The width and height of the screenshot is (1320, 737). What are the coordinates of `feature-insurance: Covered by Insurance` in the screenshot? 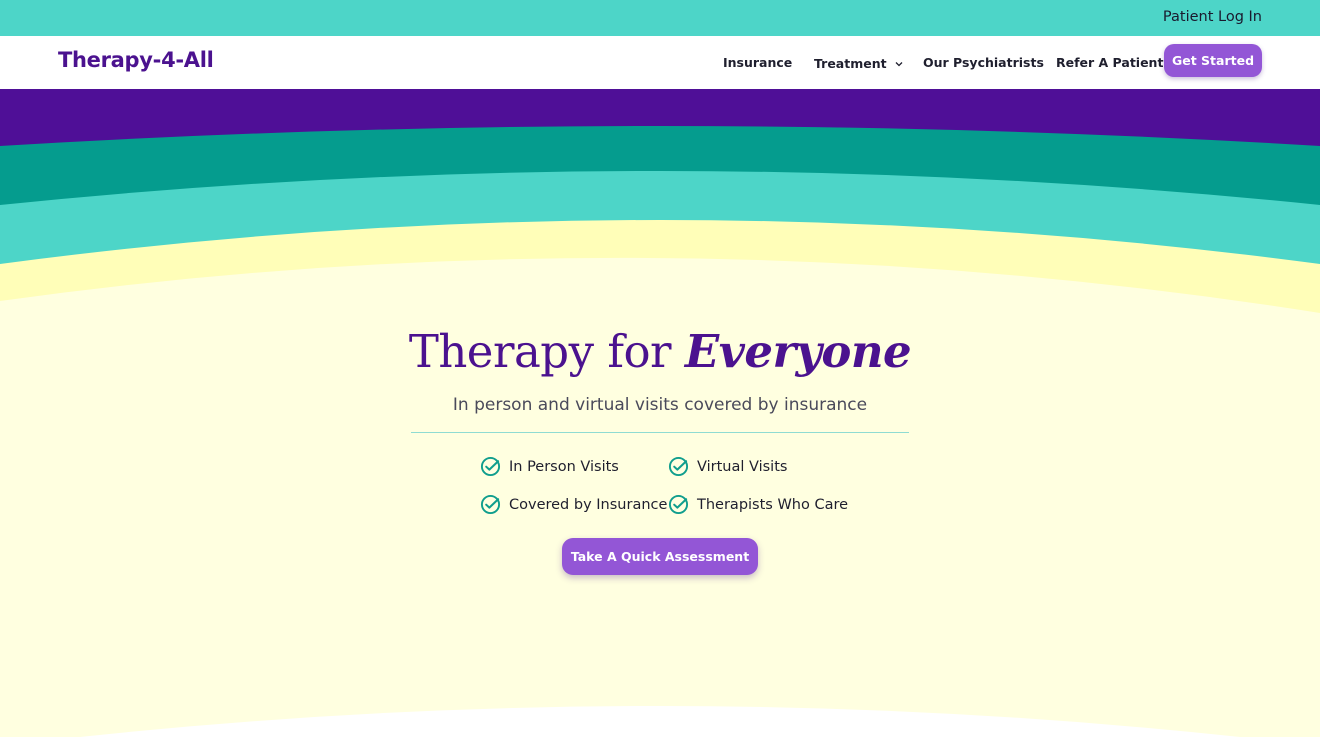 It's located at (573, 504).